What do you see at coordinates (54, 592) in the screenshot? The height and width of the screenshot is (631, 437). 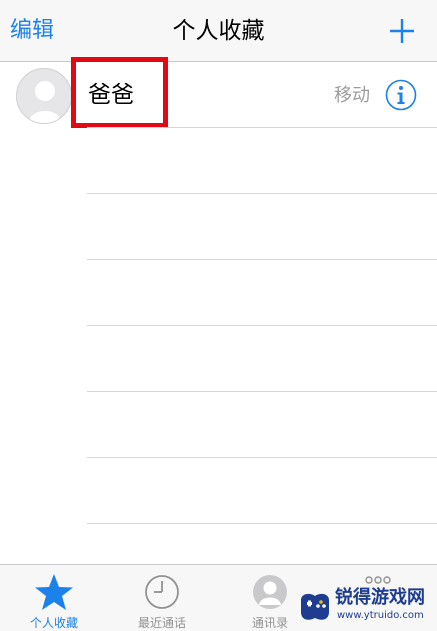 I see `star-icon` at bounding box center [54, 592].